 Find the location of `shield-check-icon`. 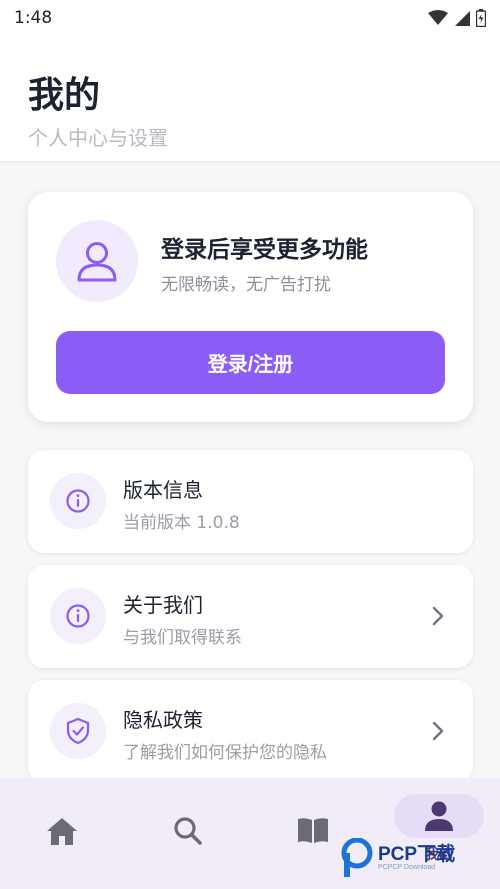

shield-check-icon is located at coordinates (78, 731).